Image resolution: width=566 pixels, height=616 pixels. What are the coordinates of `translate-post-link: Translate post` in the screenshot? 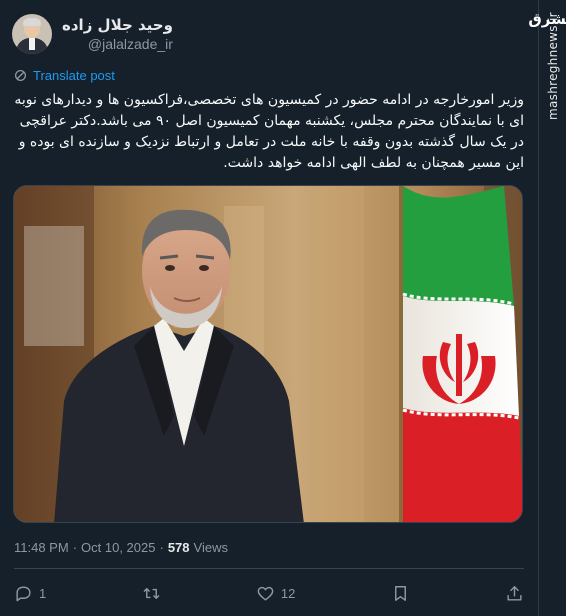 It's located at (64, 75).